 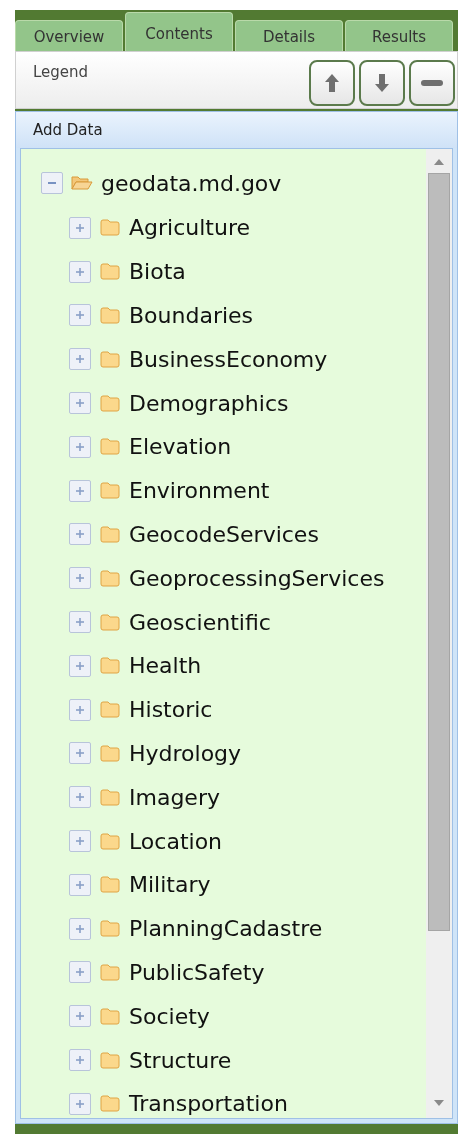 I want to click on tree-item: Demographics, so click(x=209, y=403).